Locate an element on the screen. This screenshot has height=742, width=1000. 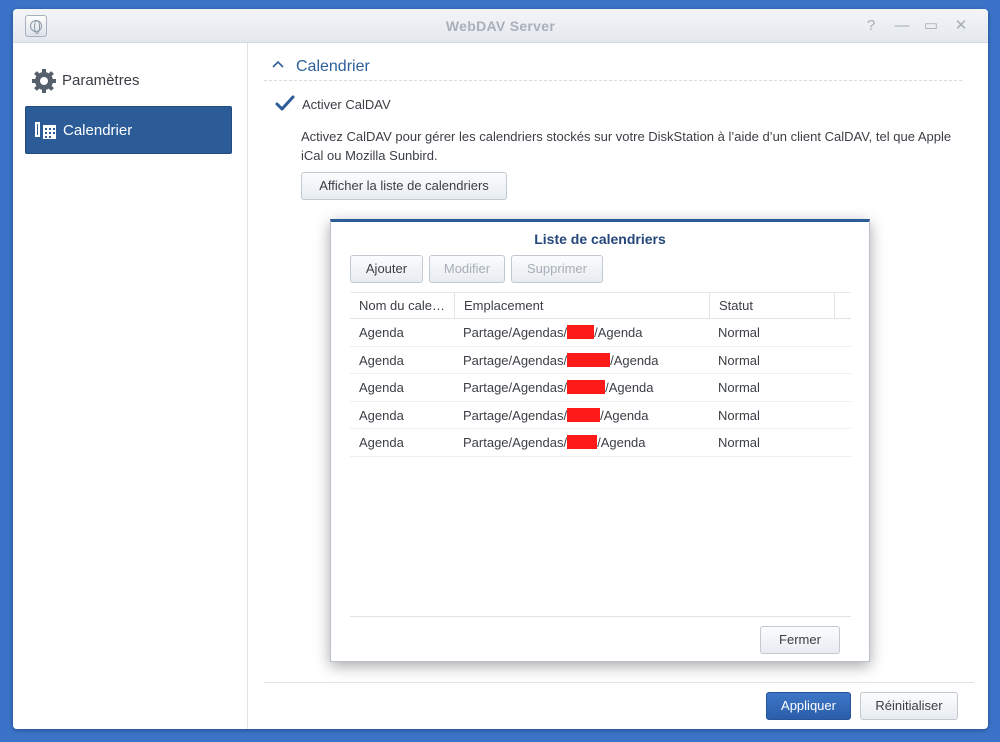
footer-divider is located at coordinates (619, 682).